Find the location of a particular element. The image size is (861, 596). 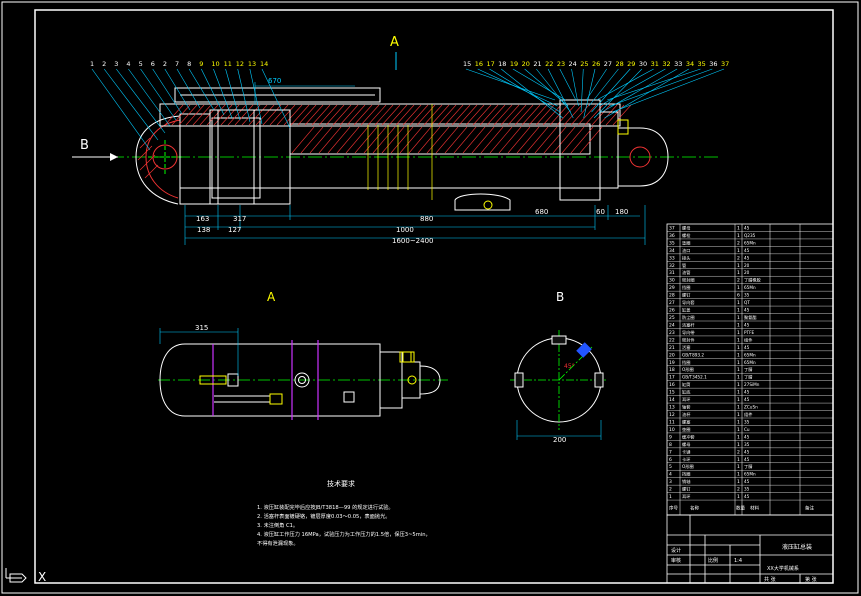

title-school: XX大学机械系 is located at coordinates (783, 568).